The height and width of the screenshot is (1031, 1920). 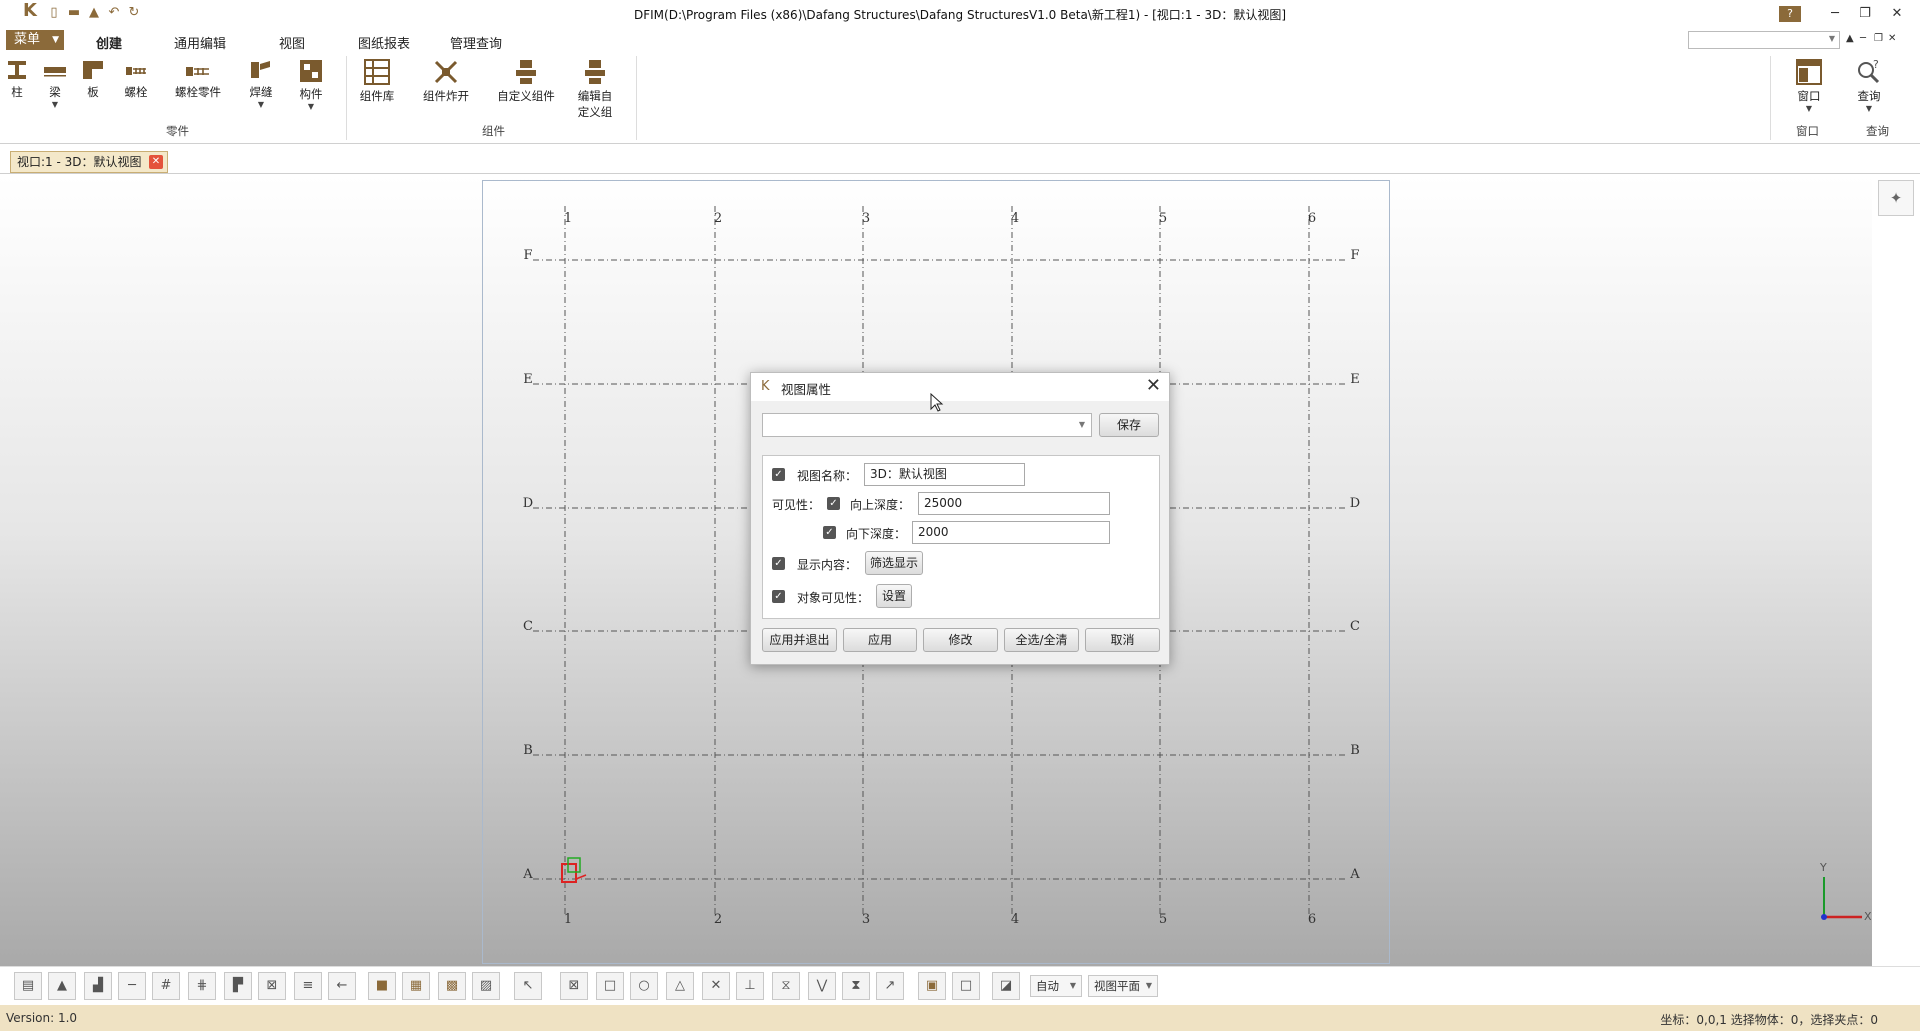 What do you see at coordinates (1129, 425) in the screenshot?
I see `save-button: 保存` at bounding box center [1129, 425].